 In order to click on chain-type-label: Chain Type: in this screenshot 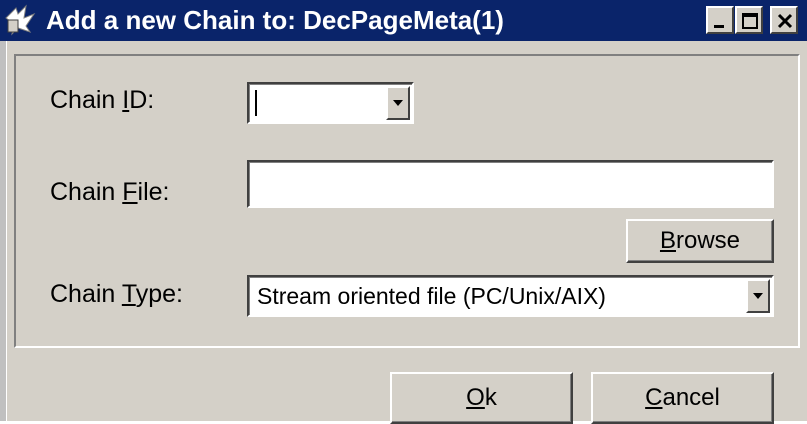, I will do `click(116, 294)`.